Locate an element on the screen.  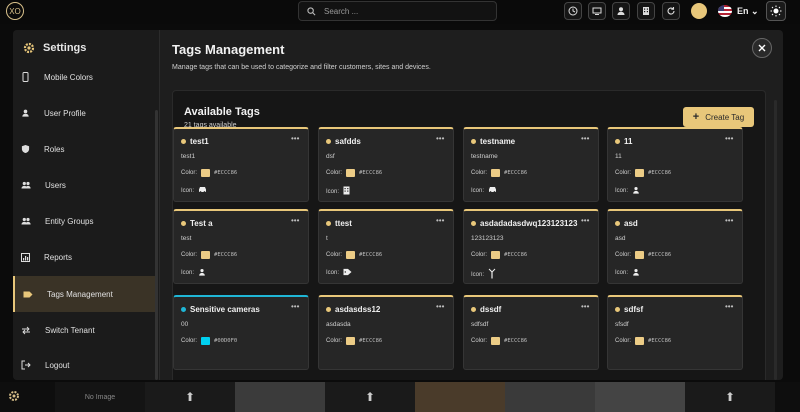
sidebar-item-user-profile: User Profile is located at coordinates (84, 113).